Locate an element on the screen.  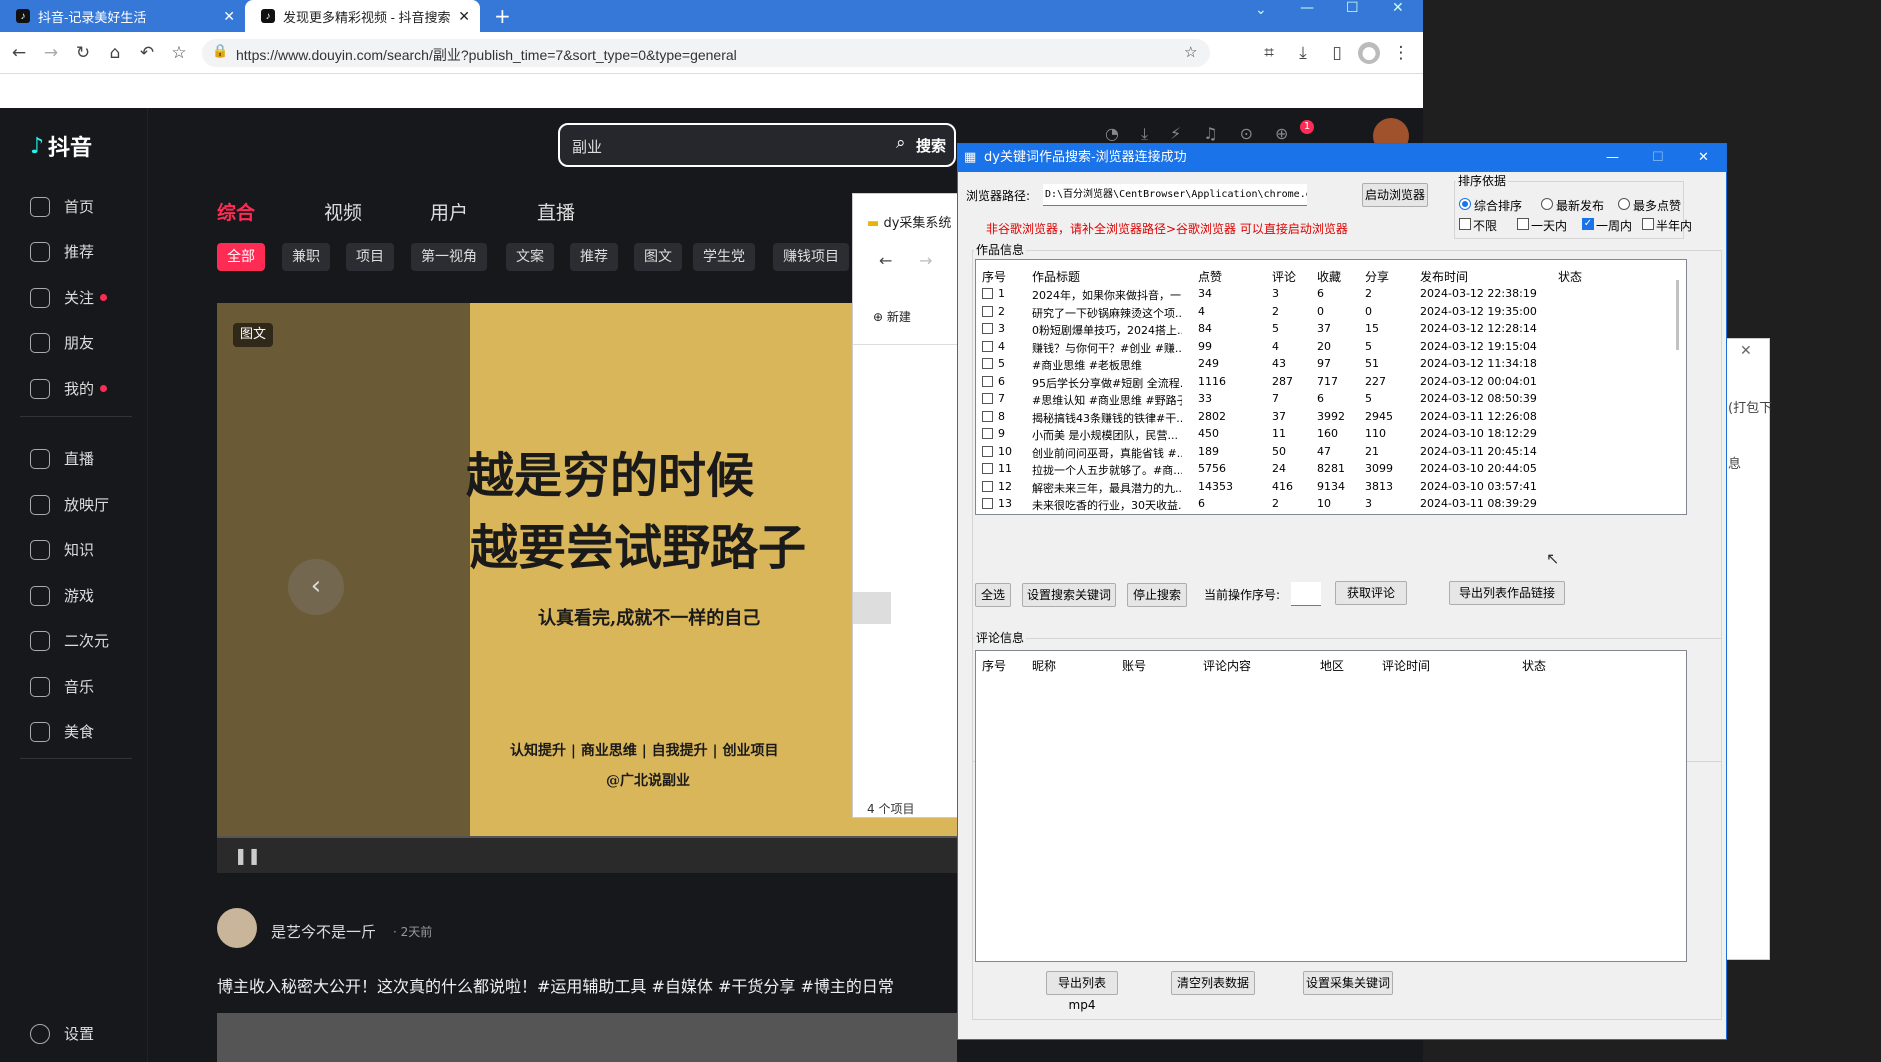
col-likes: 点赞 is located at coordinates (1210, 276).